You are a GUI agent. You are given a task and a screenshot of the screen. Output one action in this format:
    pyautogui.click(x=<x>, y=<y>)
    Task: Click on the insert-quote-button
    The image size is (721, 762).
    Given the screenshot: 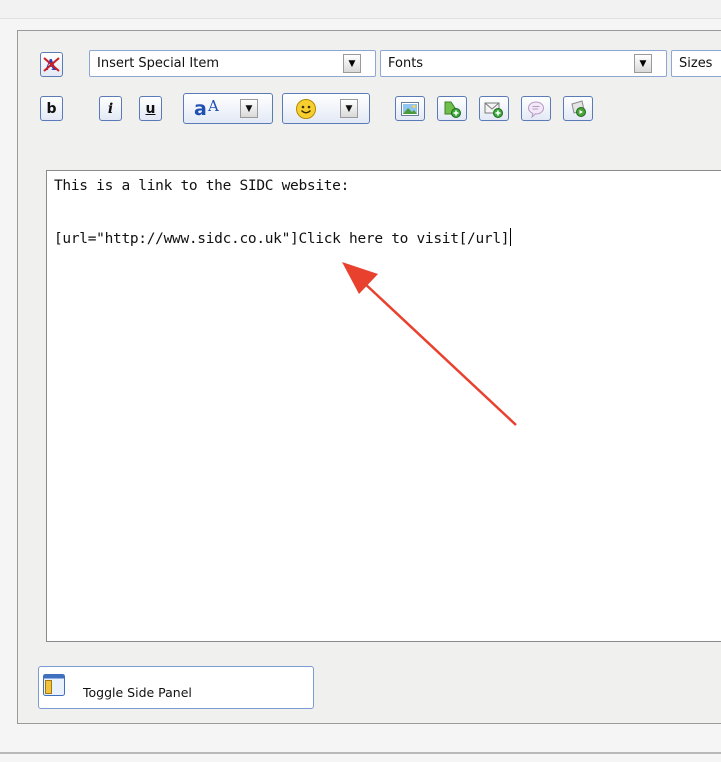 What is the action you would take?
    pyautogui.click(x=536, y=108)
    